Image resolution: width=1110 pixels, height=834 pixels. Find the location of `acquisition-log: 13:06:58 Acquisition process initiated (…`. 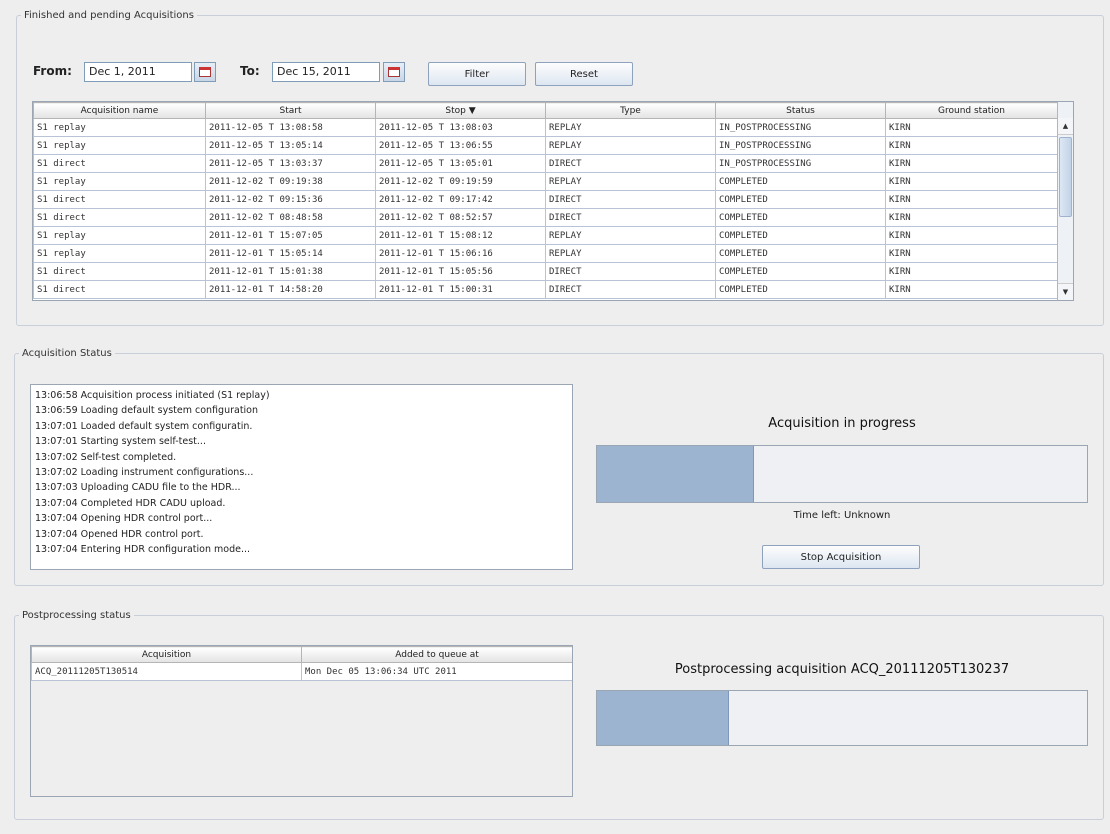

acquisition-log: 13:06:58 Acquisition process initiated (… is located at coordinates (301, 477).